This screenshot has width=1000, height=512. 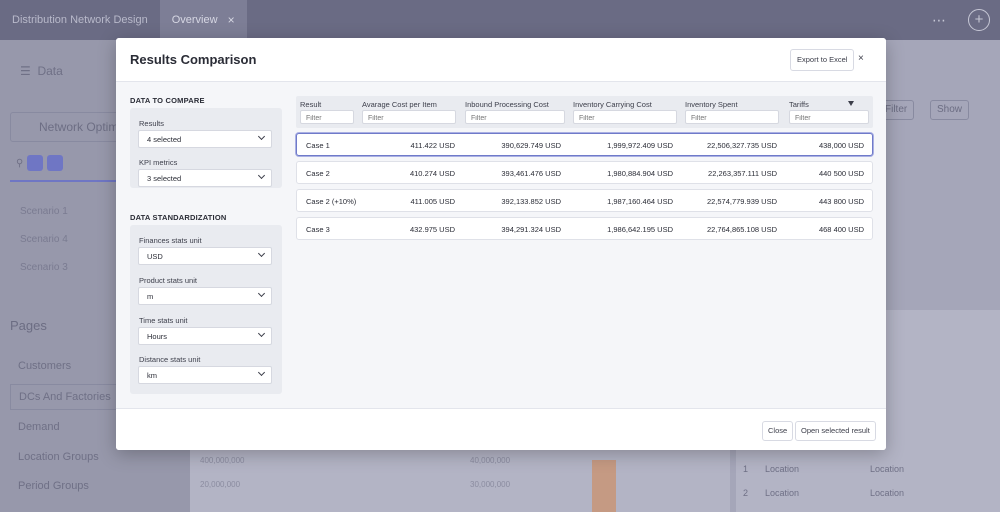 What do you see at coordinates (604, 486) in the screenshot?
I see `chart-bar` at bounding box center [604, 486].